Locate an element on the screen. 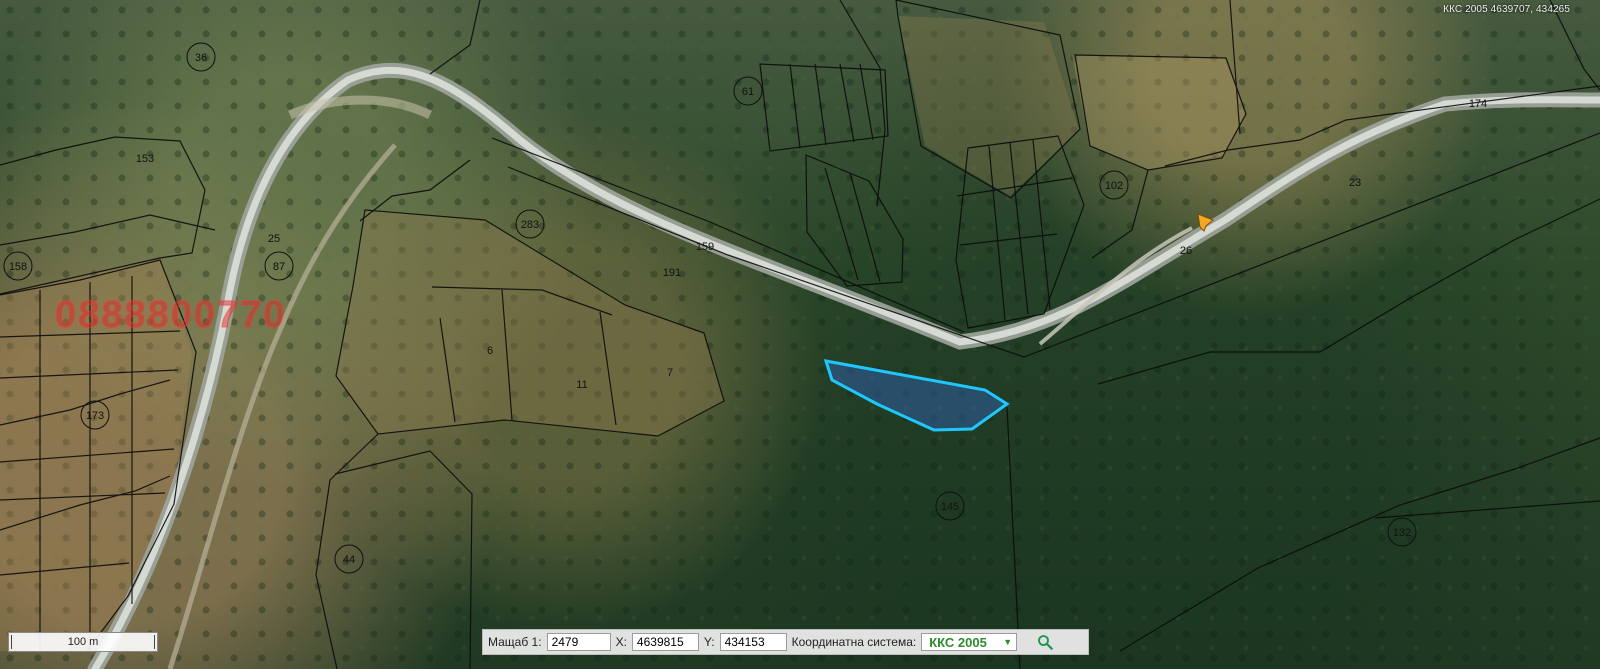  chevron-down-icon: ▼ is located at coordinates (1007, 642).